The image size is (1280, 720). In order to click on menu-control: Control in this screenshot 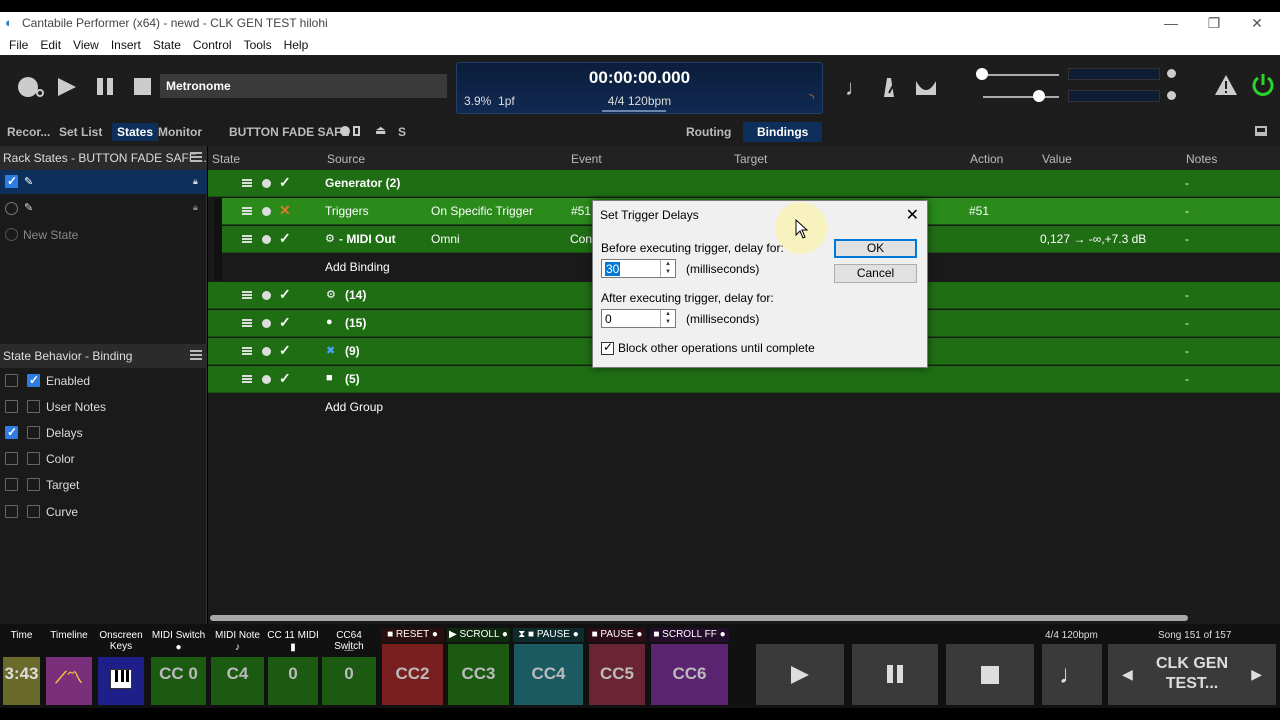, I will do `click(212, 45)`.